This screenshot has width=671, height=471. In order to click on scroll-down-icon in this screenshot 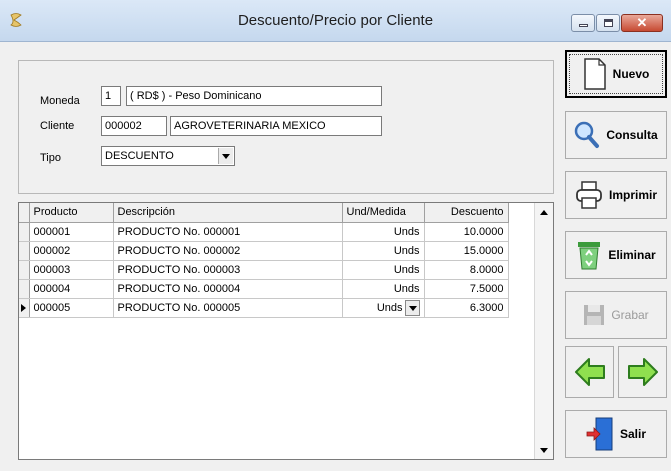, I will do `click(544, 450)`.